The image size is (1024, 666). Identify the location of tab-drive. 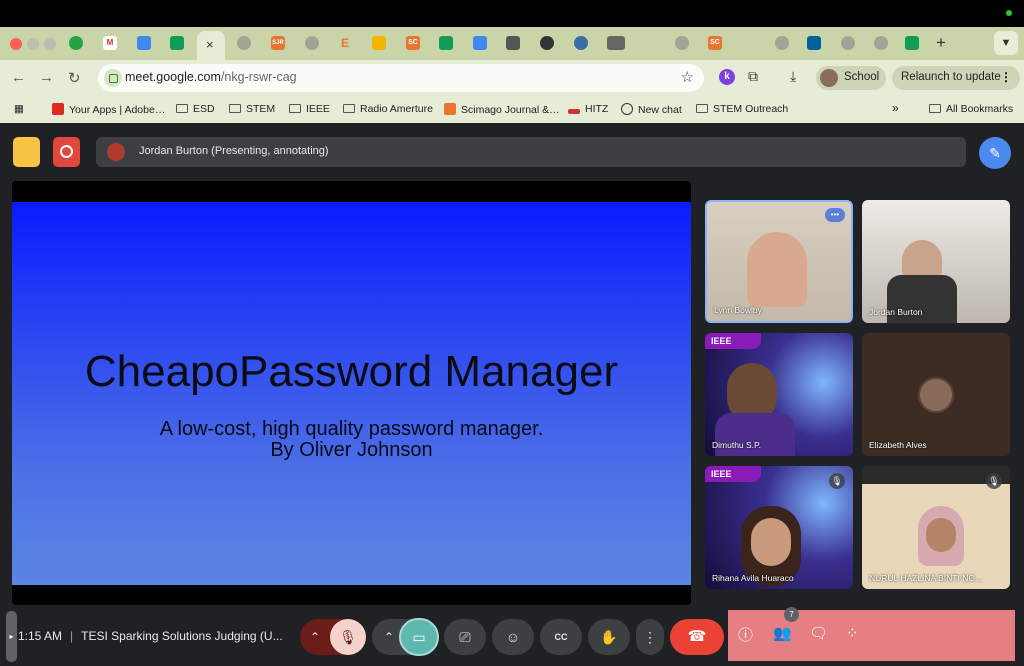
(446, 43).